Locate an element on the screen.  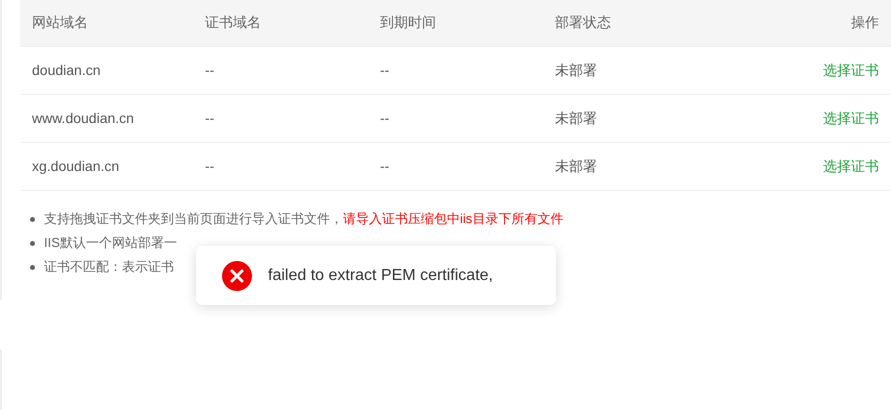
toast-message: failed to extract PEM certificate, is located at coordinates (380, 276).